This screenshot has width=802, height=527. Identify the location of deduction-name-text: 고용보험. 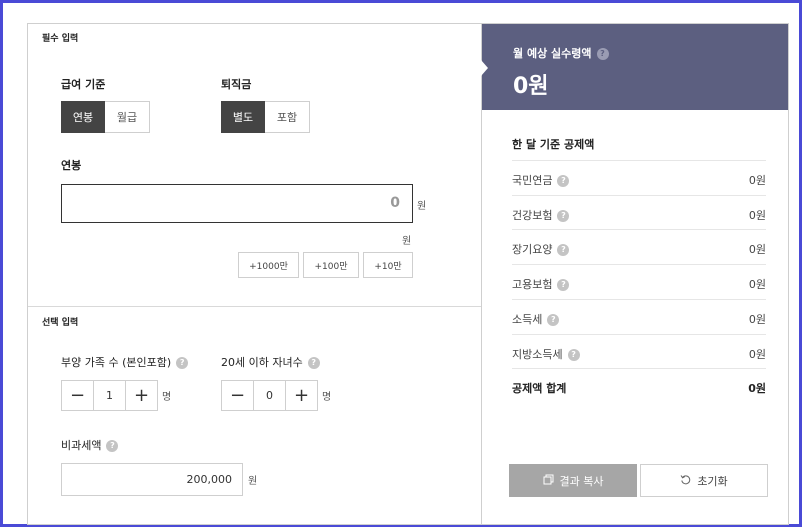
(532, 284).